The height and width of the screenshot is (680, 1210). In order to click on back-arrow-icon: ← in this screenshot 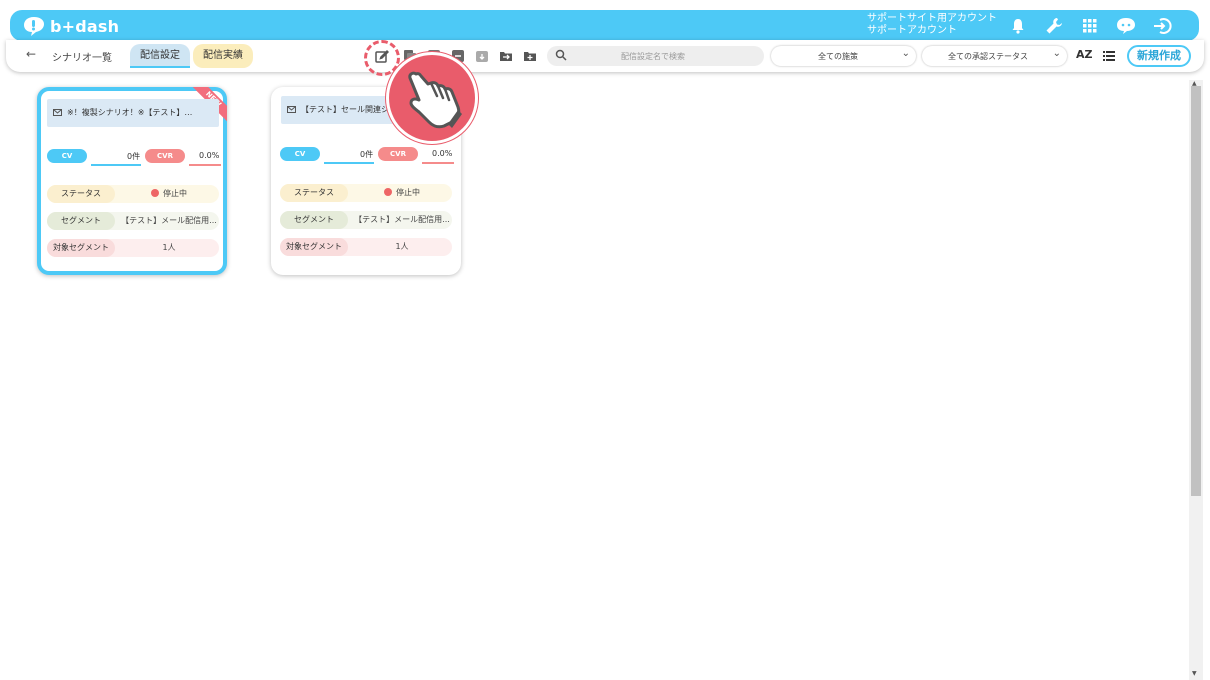, I will do `click(31, 54)`.